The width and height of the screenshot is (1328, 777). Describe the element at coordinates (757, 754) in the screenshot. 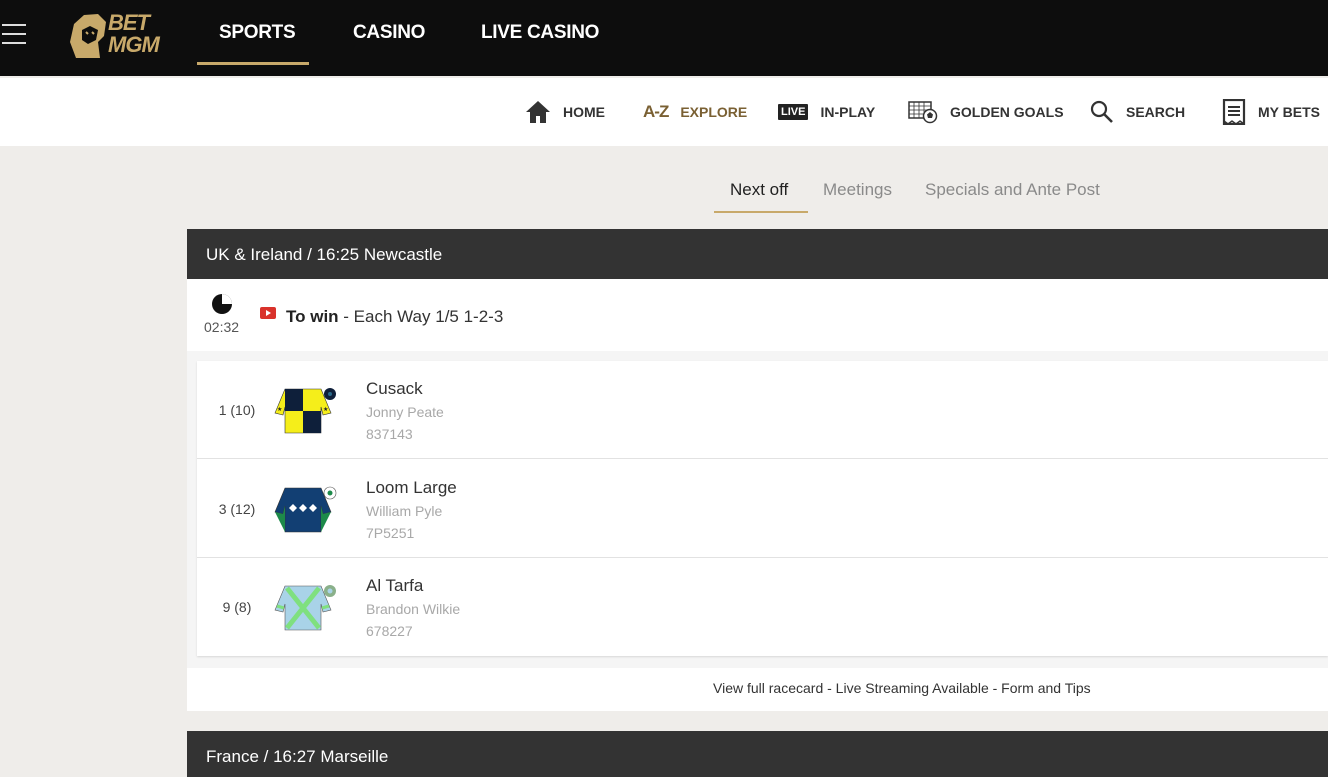

I see `race-header: France / 16:27 Marseille` at that location.